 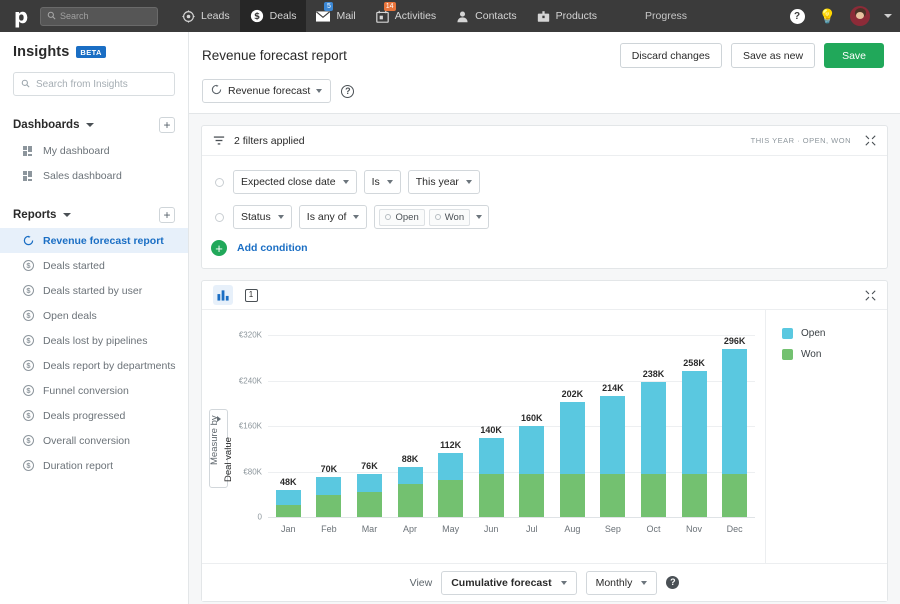 I want to click on global-search-input: Search, so click(x=99, y=16).